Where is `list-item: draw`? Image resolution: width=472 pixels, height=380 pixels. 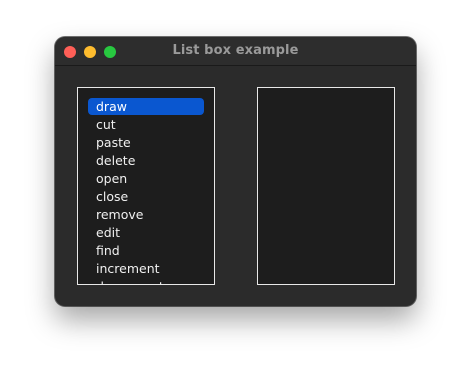 list-item: draw is located at coordinates (146, 106).